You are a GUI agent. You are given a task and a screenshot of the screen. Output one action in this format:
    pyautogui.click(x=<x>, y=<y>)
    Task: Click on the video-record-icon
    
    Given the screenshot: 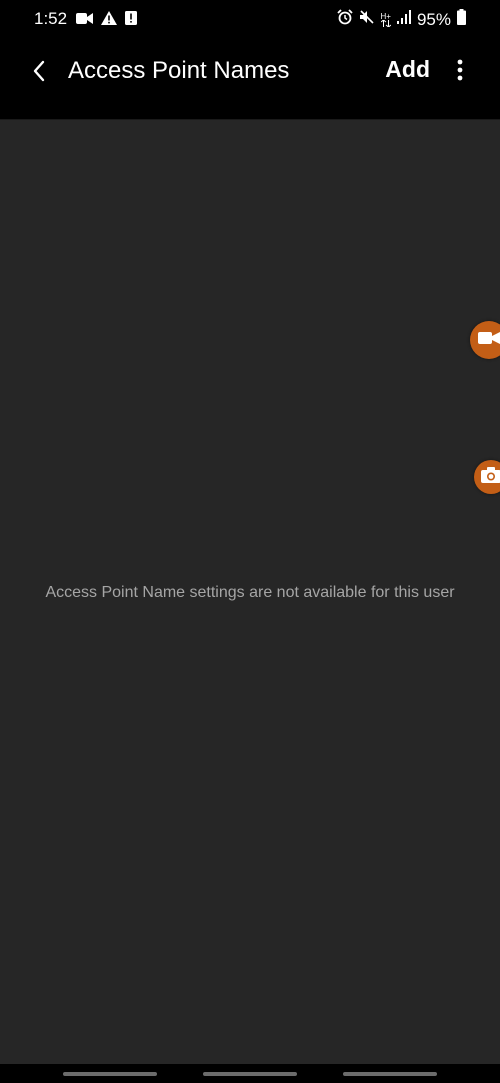 What is the action you would take?
    pyautogui.click(x=489, y=340)
    